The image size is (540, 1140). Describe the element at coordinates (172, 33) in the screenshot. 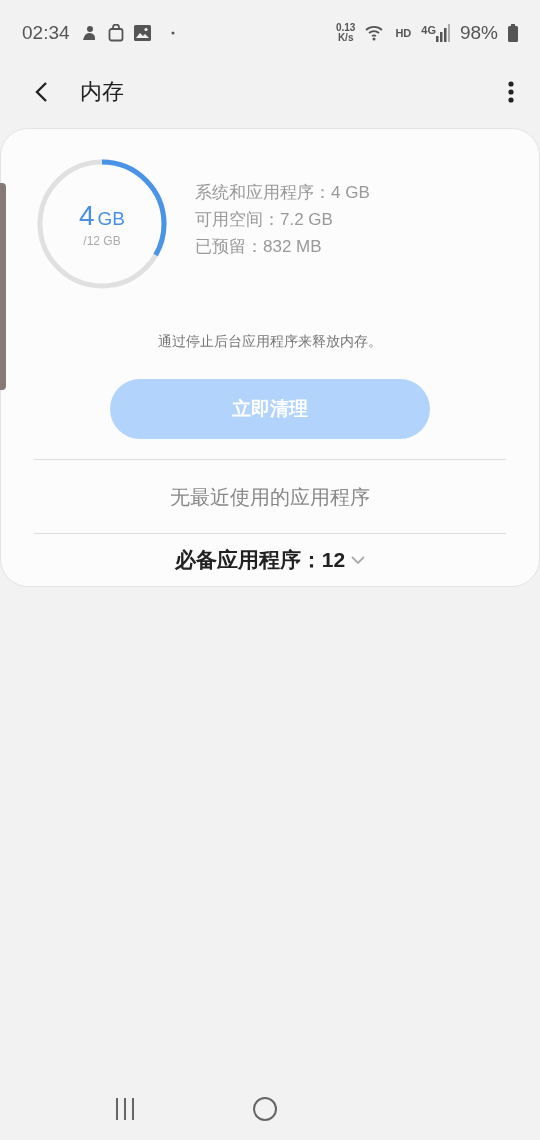

I see `dot-icon` at that location.